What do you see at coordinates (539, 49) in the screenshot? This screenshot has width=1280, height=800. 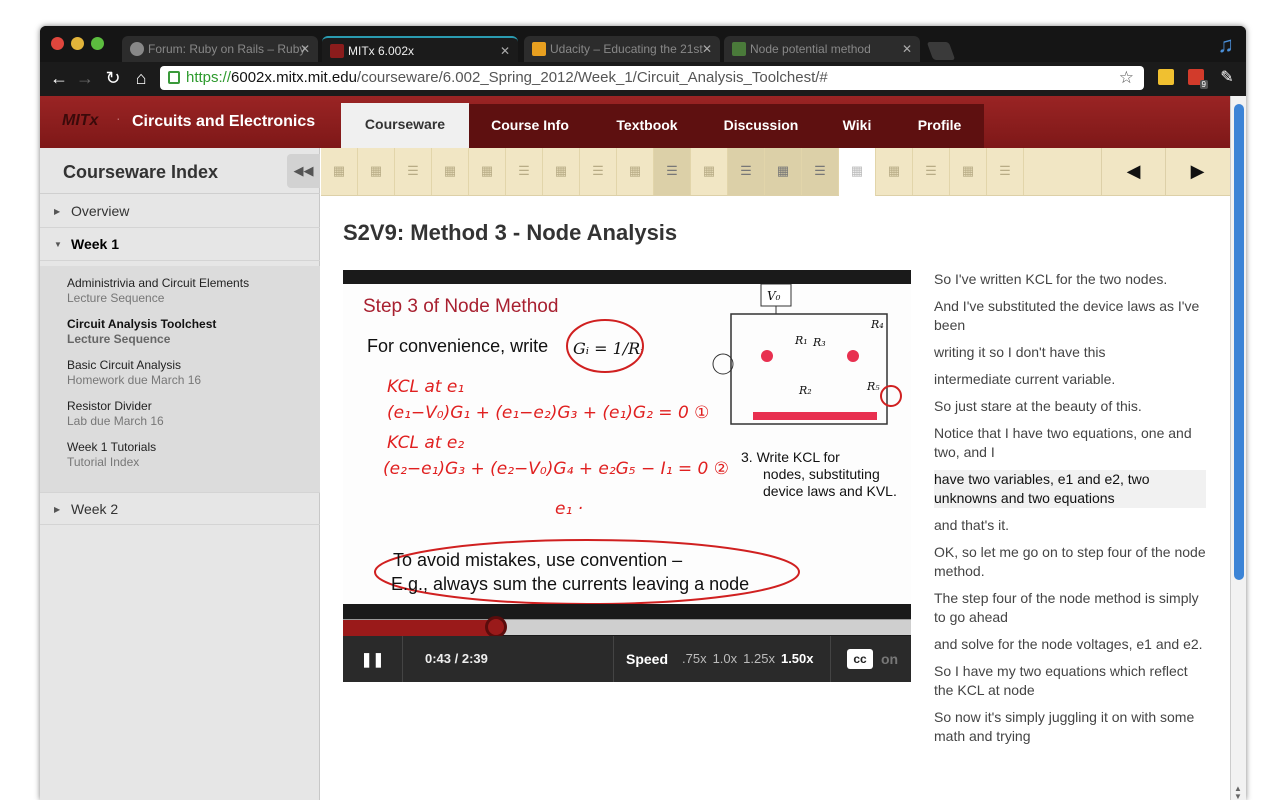 I see `udacity-favicon-icon` at bounding box center [539, 49].